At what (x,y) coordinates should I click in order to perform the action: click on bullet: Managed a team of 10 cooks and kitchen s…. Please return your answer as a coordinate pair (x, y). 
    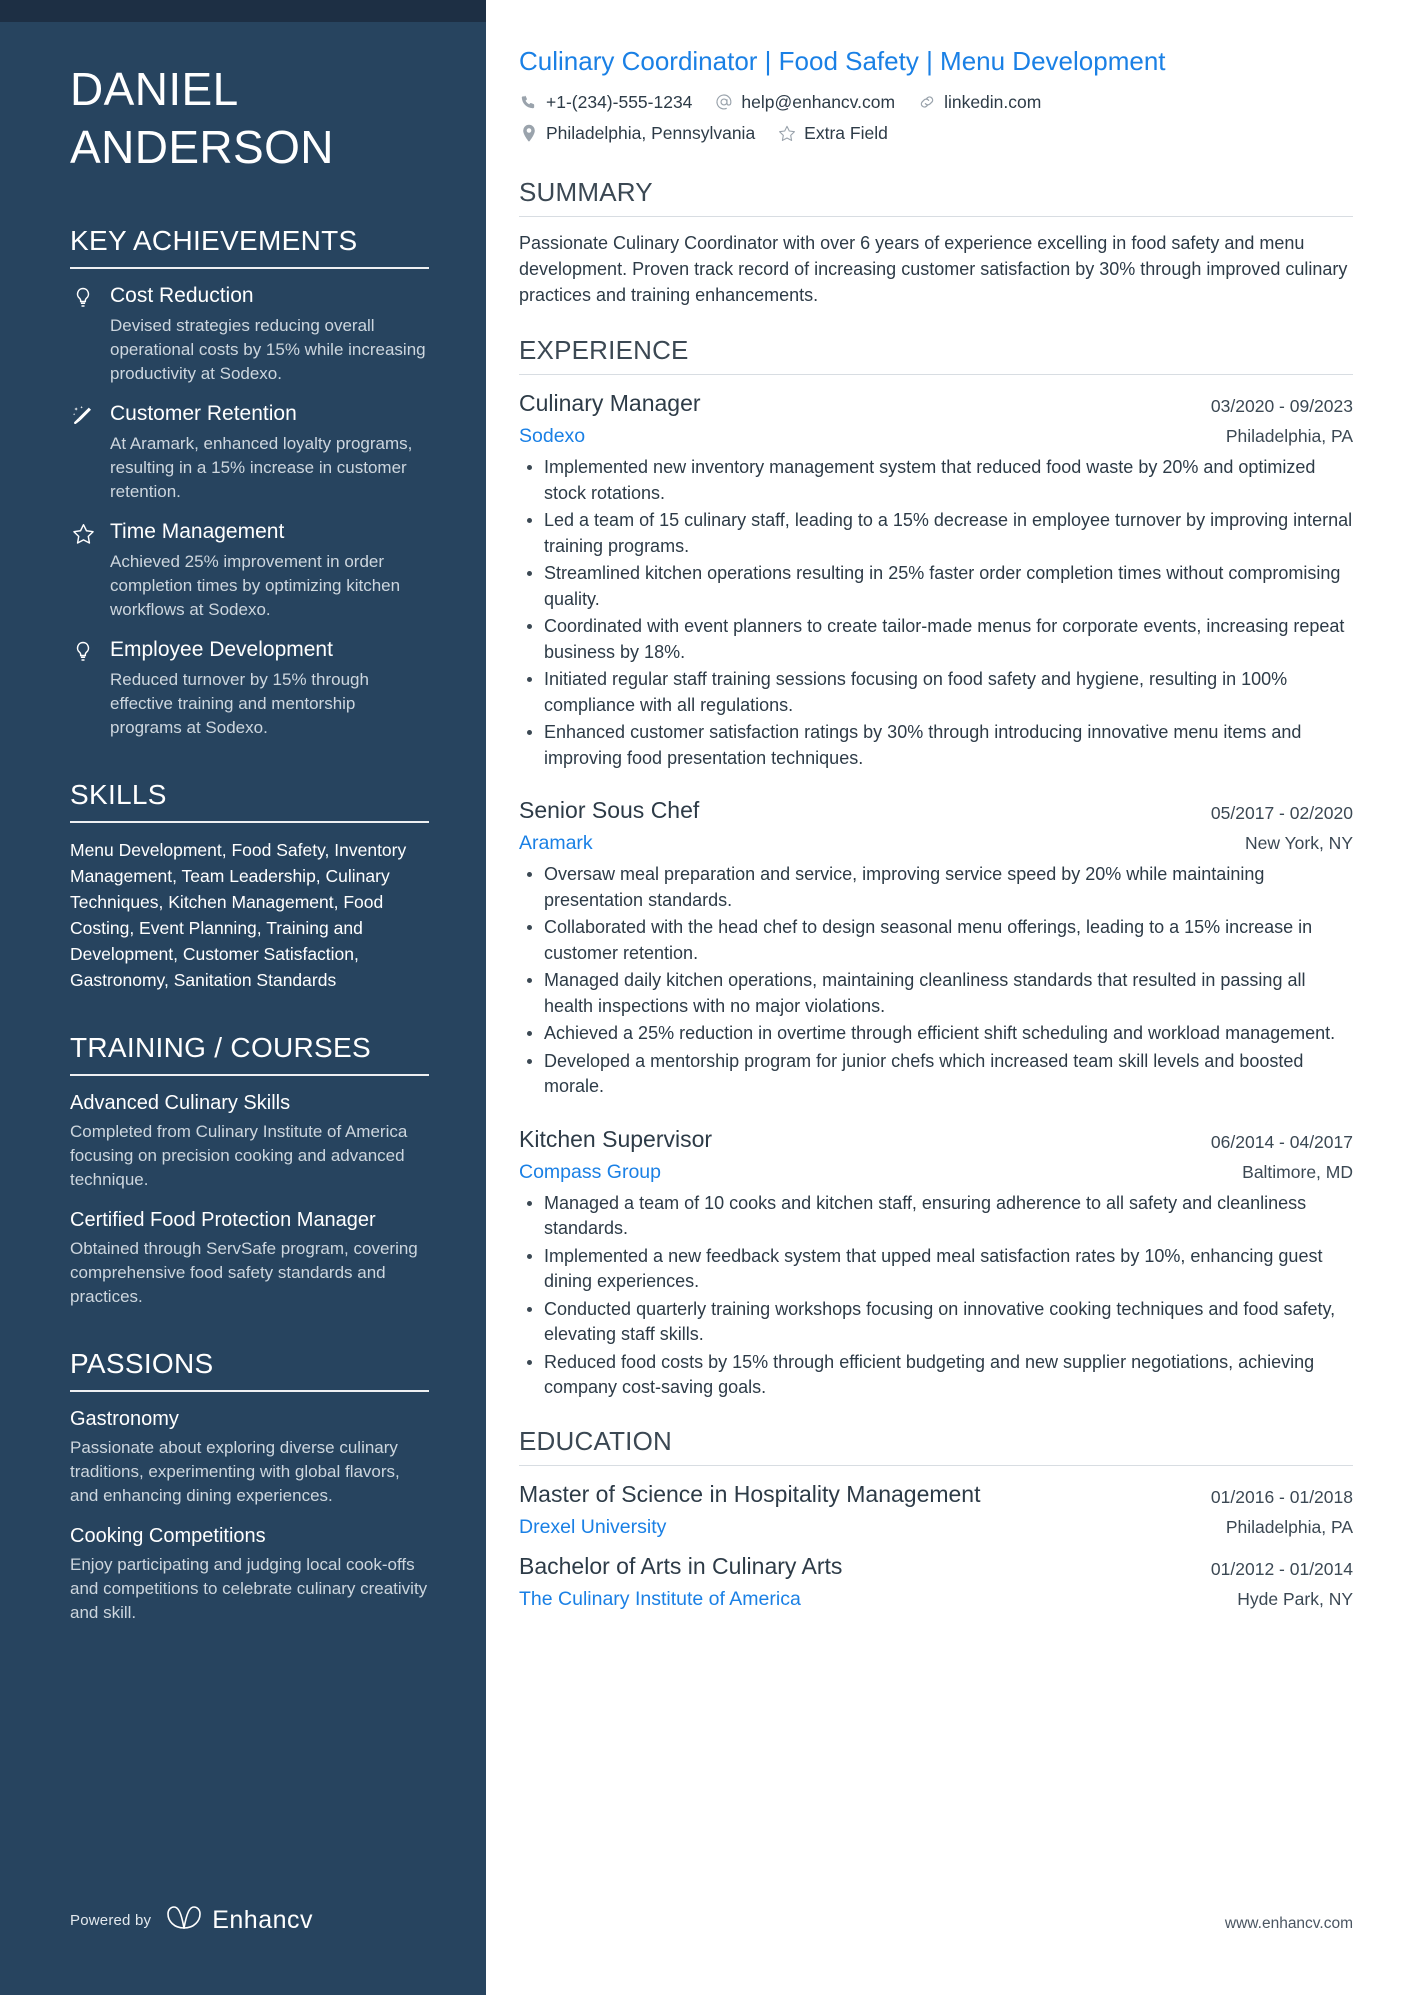
    Looking at the image, I should click on (936, 1216).